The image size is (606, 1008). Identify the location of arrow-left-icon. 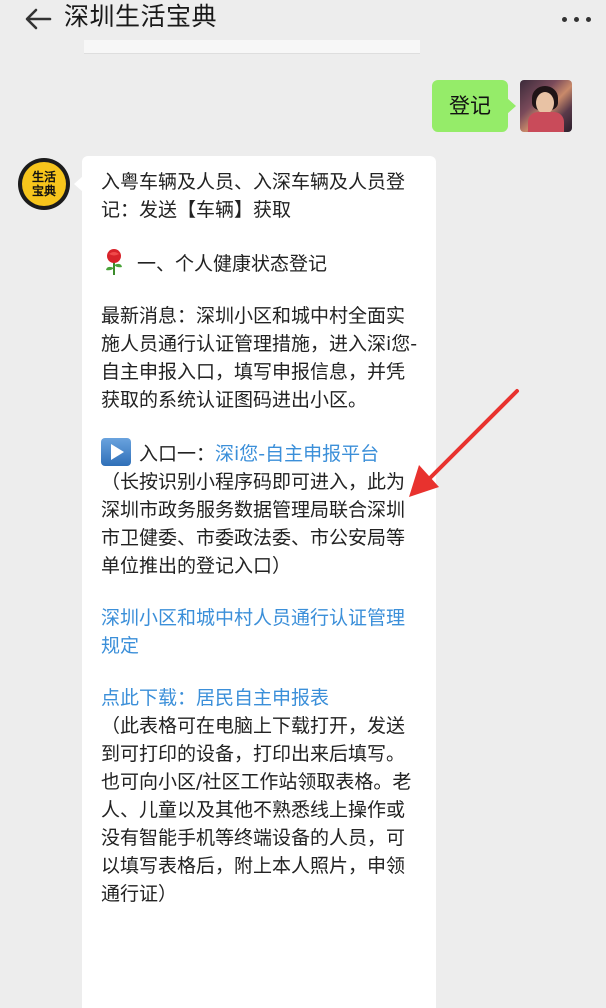
(38, 19).